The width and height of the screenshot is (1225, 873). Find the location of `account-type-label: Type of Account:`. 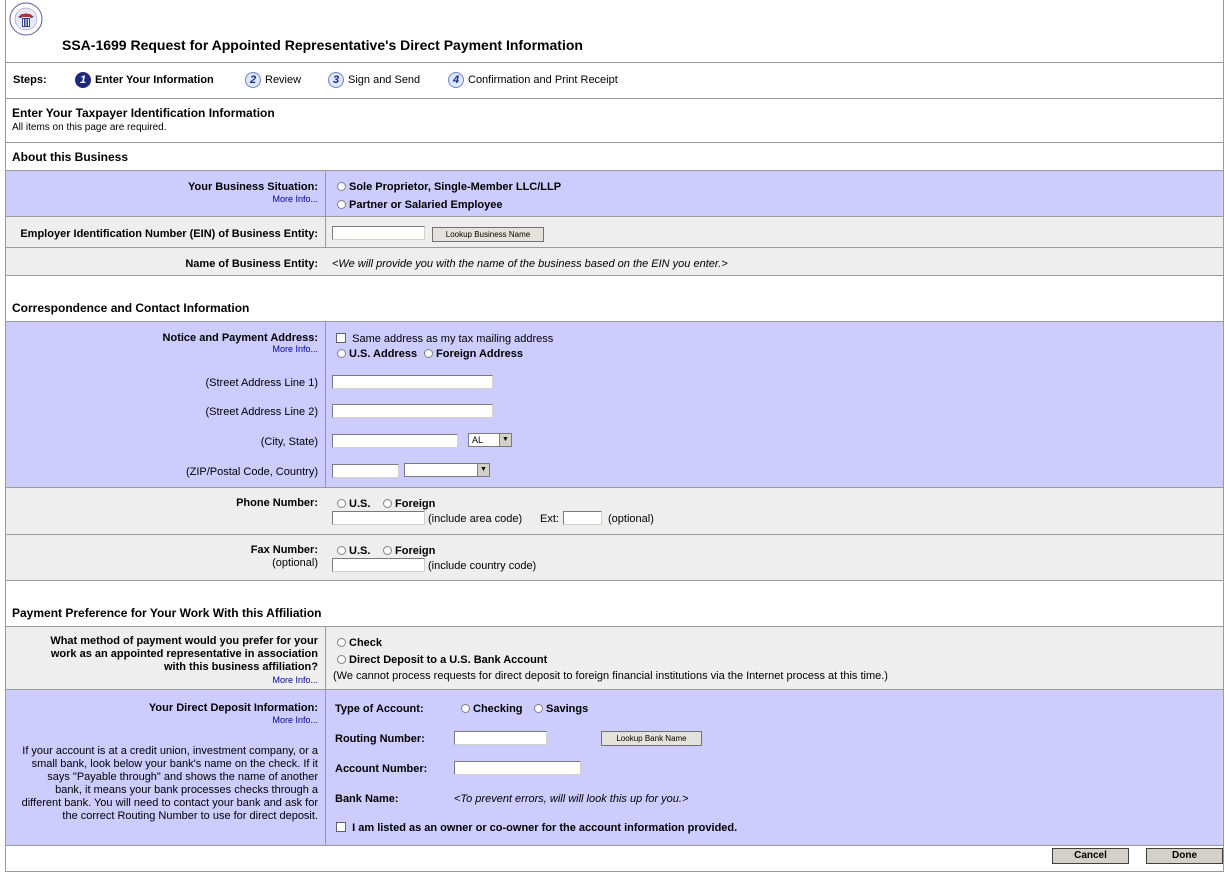

account-type-label: Type of Account: is located at coordinates (379, 709).